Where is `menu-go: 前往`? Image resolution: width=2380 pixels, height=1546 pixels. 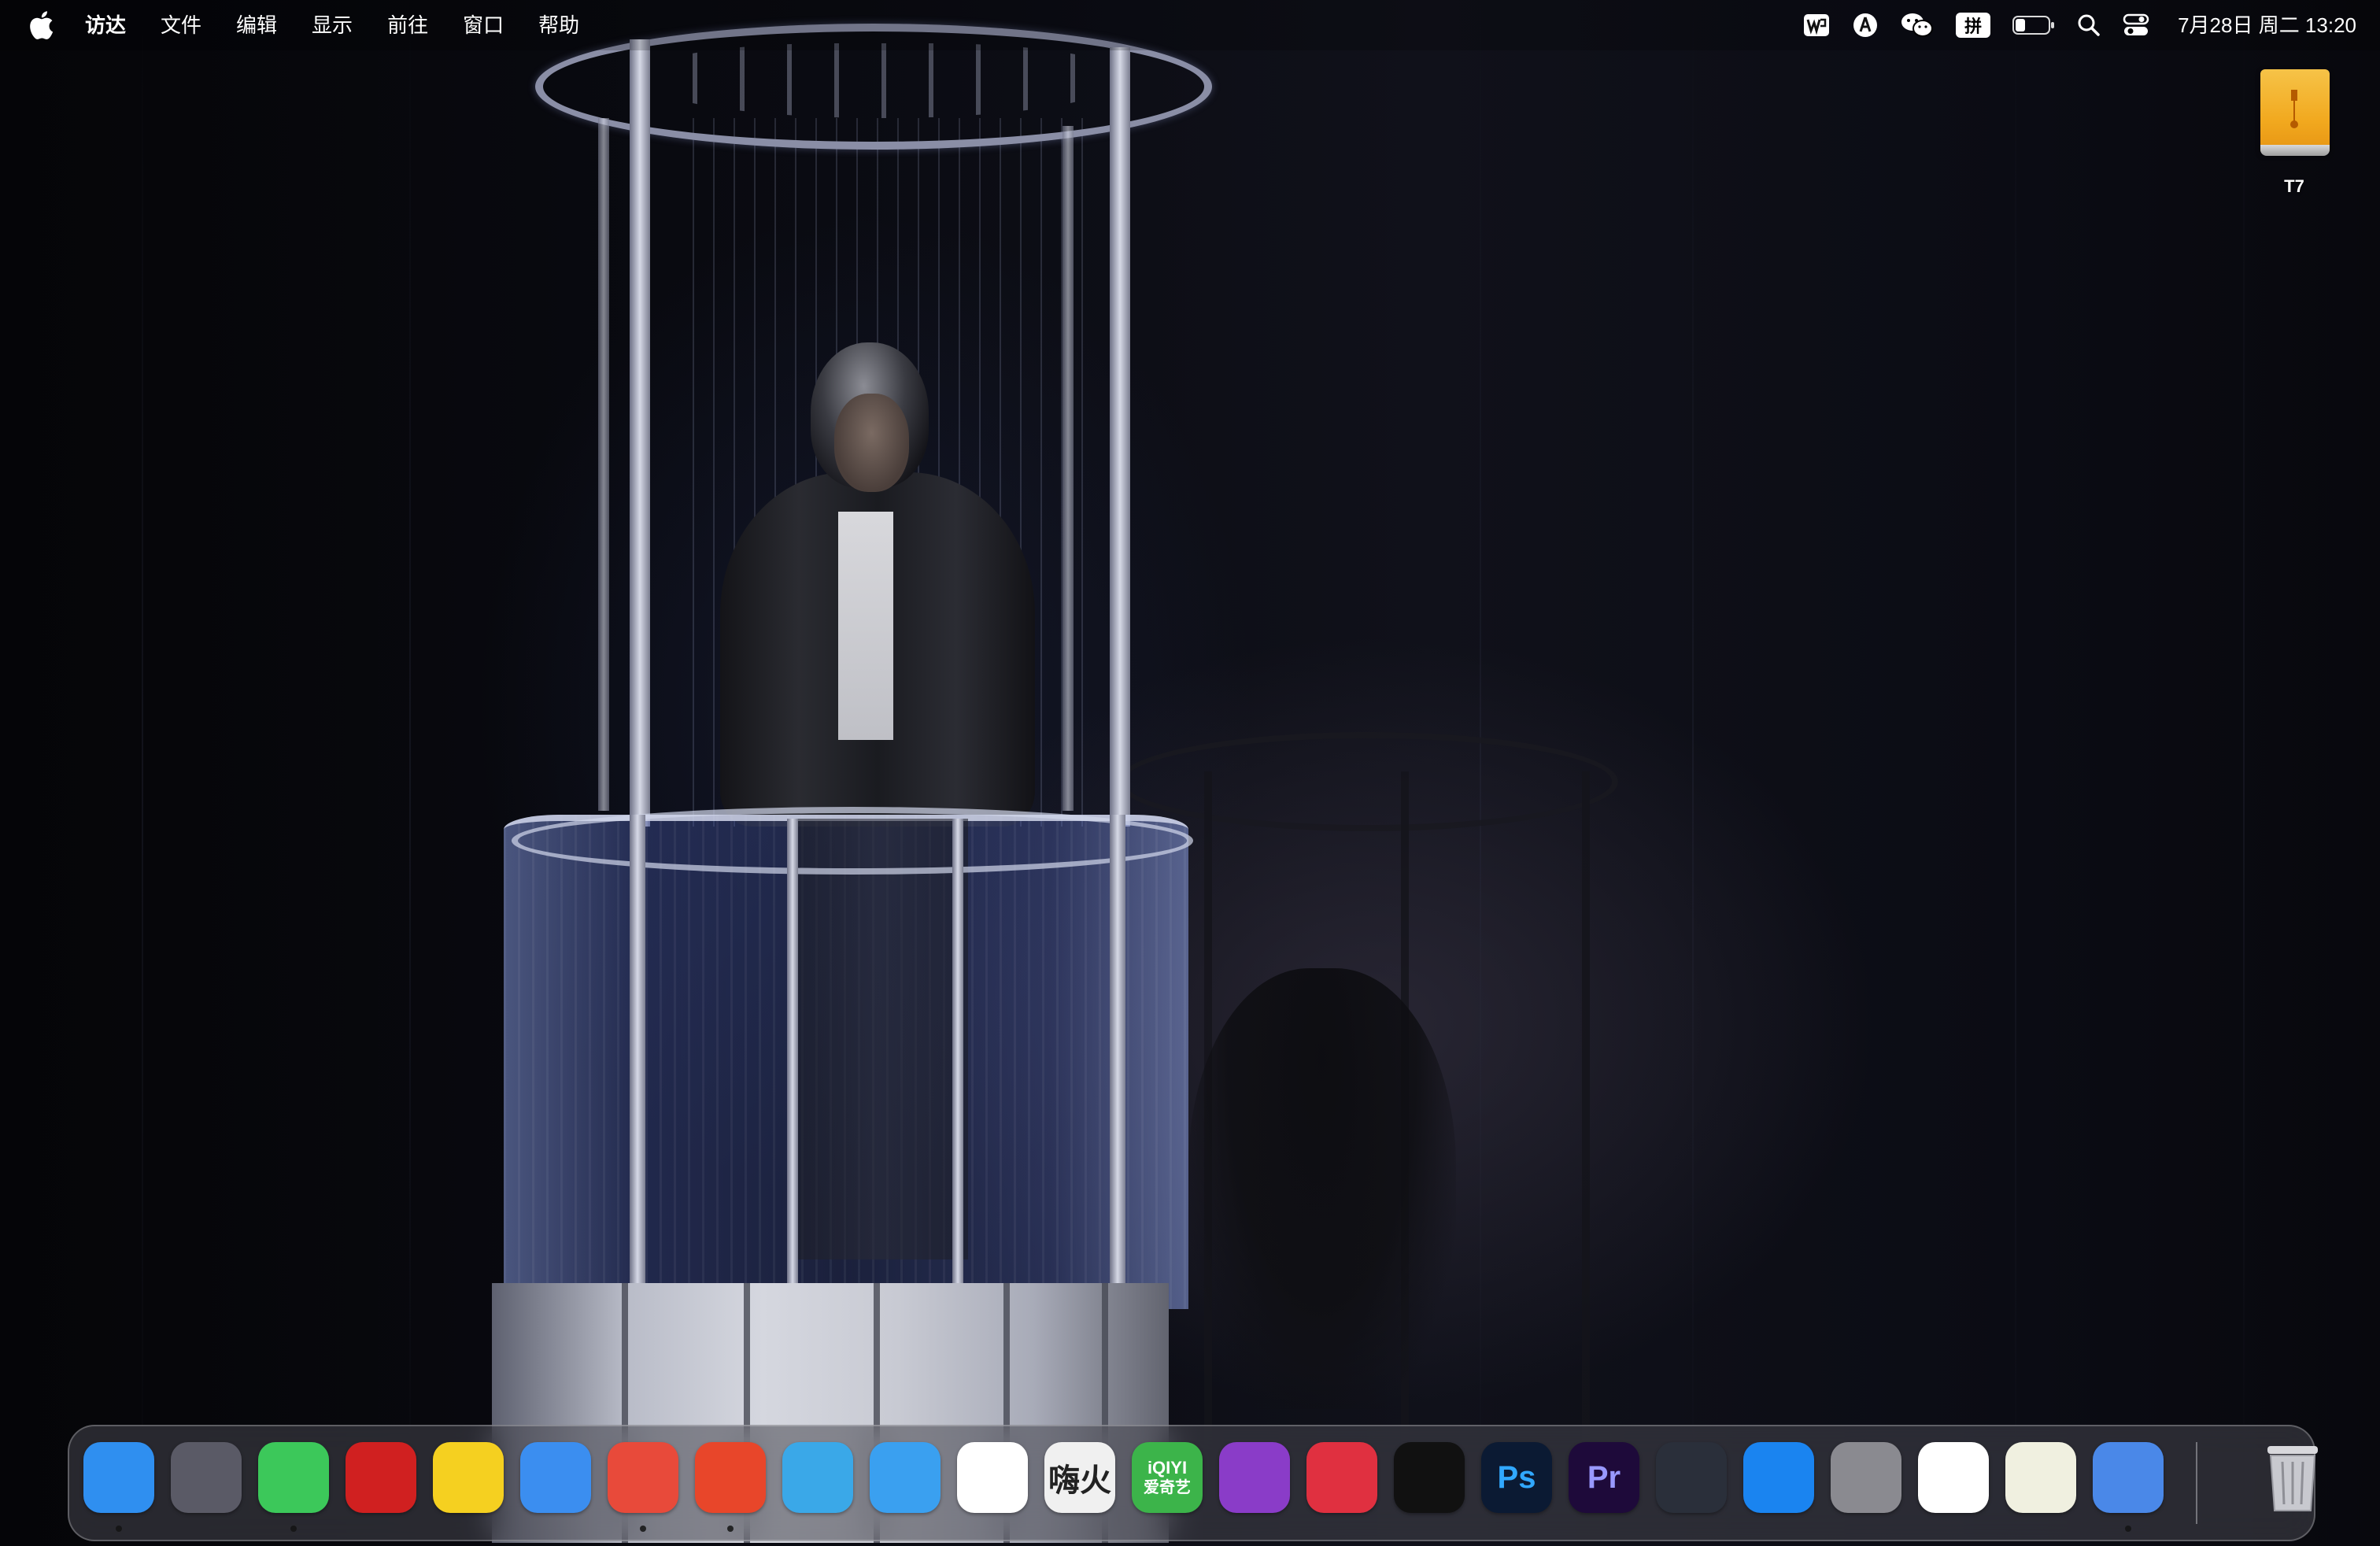 menu-go: 前往 is located at coordinates (407, 25).